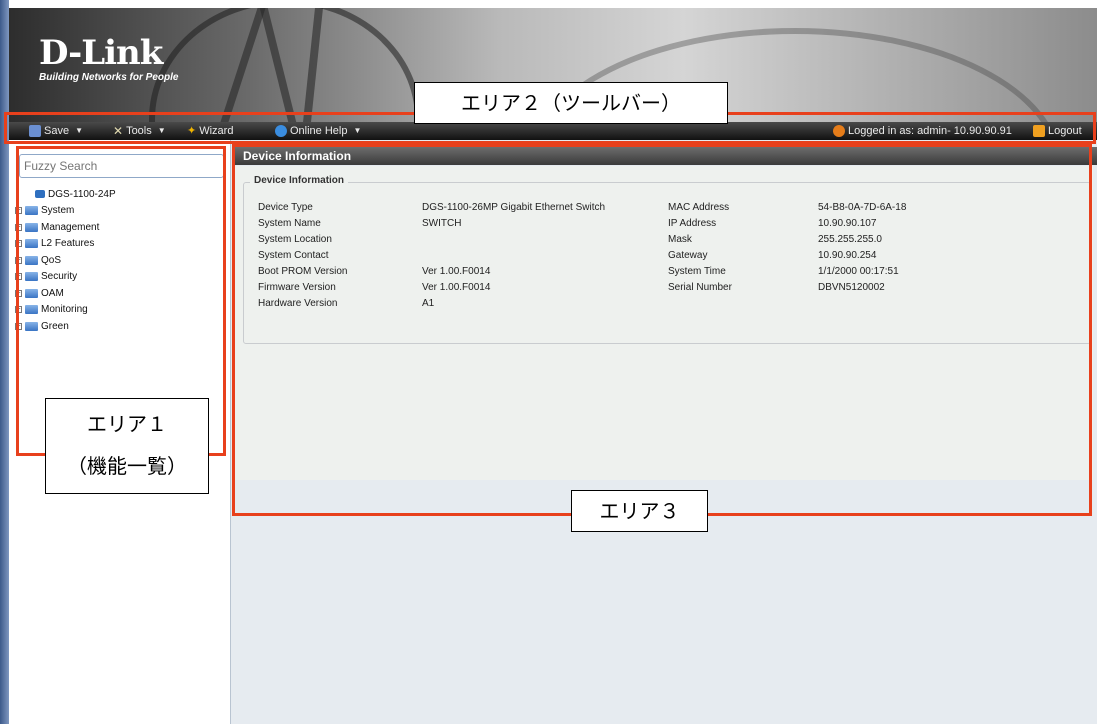 The height and width of the screenshot is (724, 1097). I want to click on logo-brand: D-Link, so click(101, 53).